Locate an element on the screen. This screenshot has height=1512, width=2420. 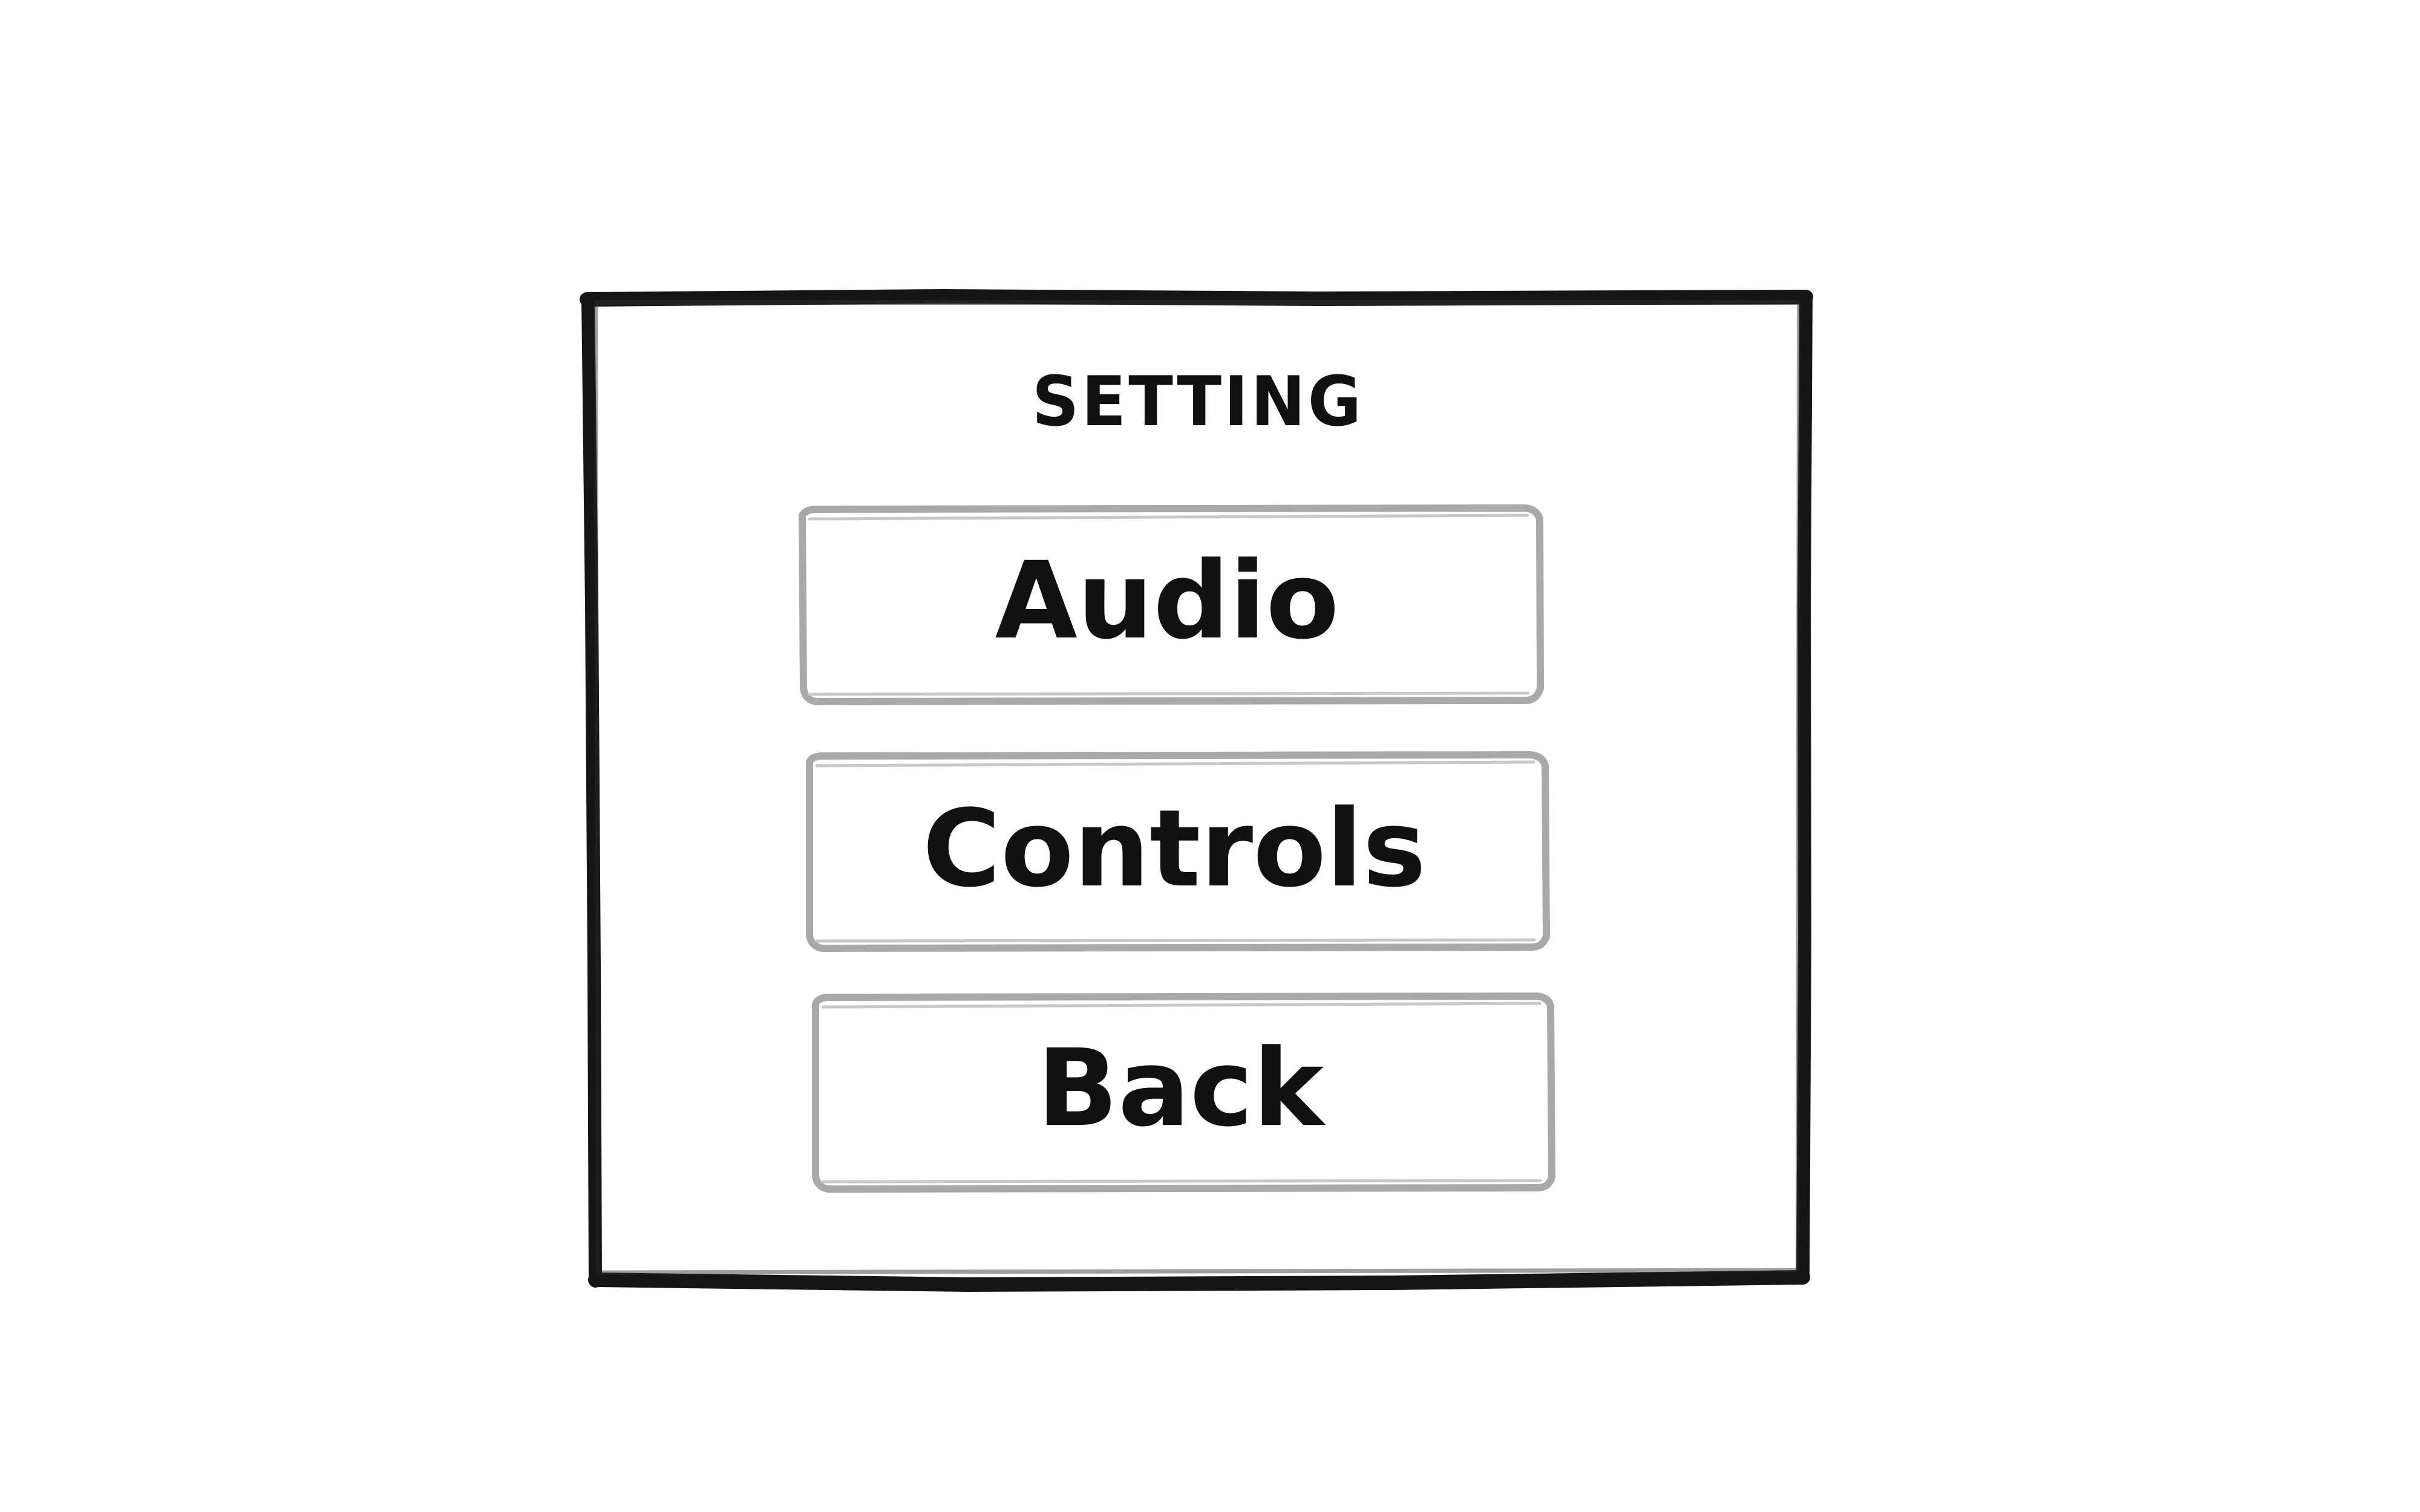
menu-title: SETTING is located at coordinates (1198, 402).